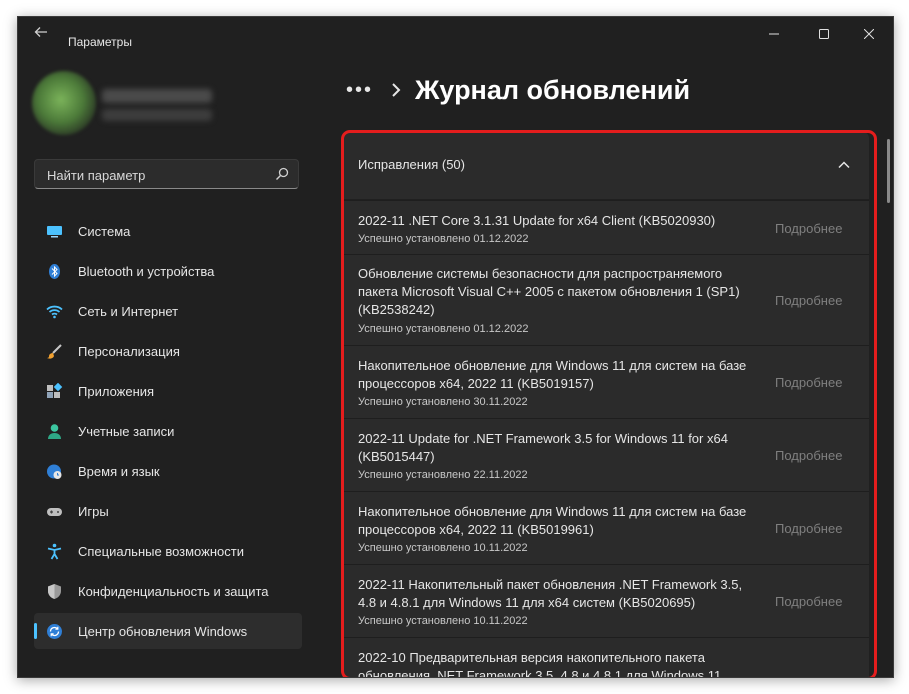 This screenshot has width=909, height=694. What do you see at coordinates (119, 471) in the screenshot?
I see `sidebar-item-label: Время и язык` at bounding box center [119, 471].